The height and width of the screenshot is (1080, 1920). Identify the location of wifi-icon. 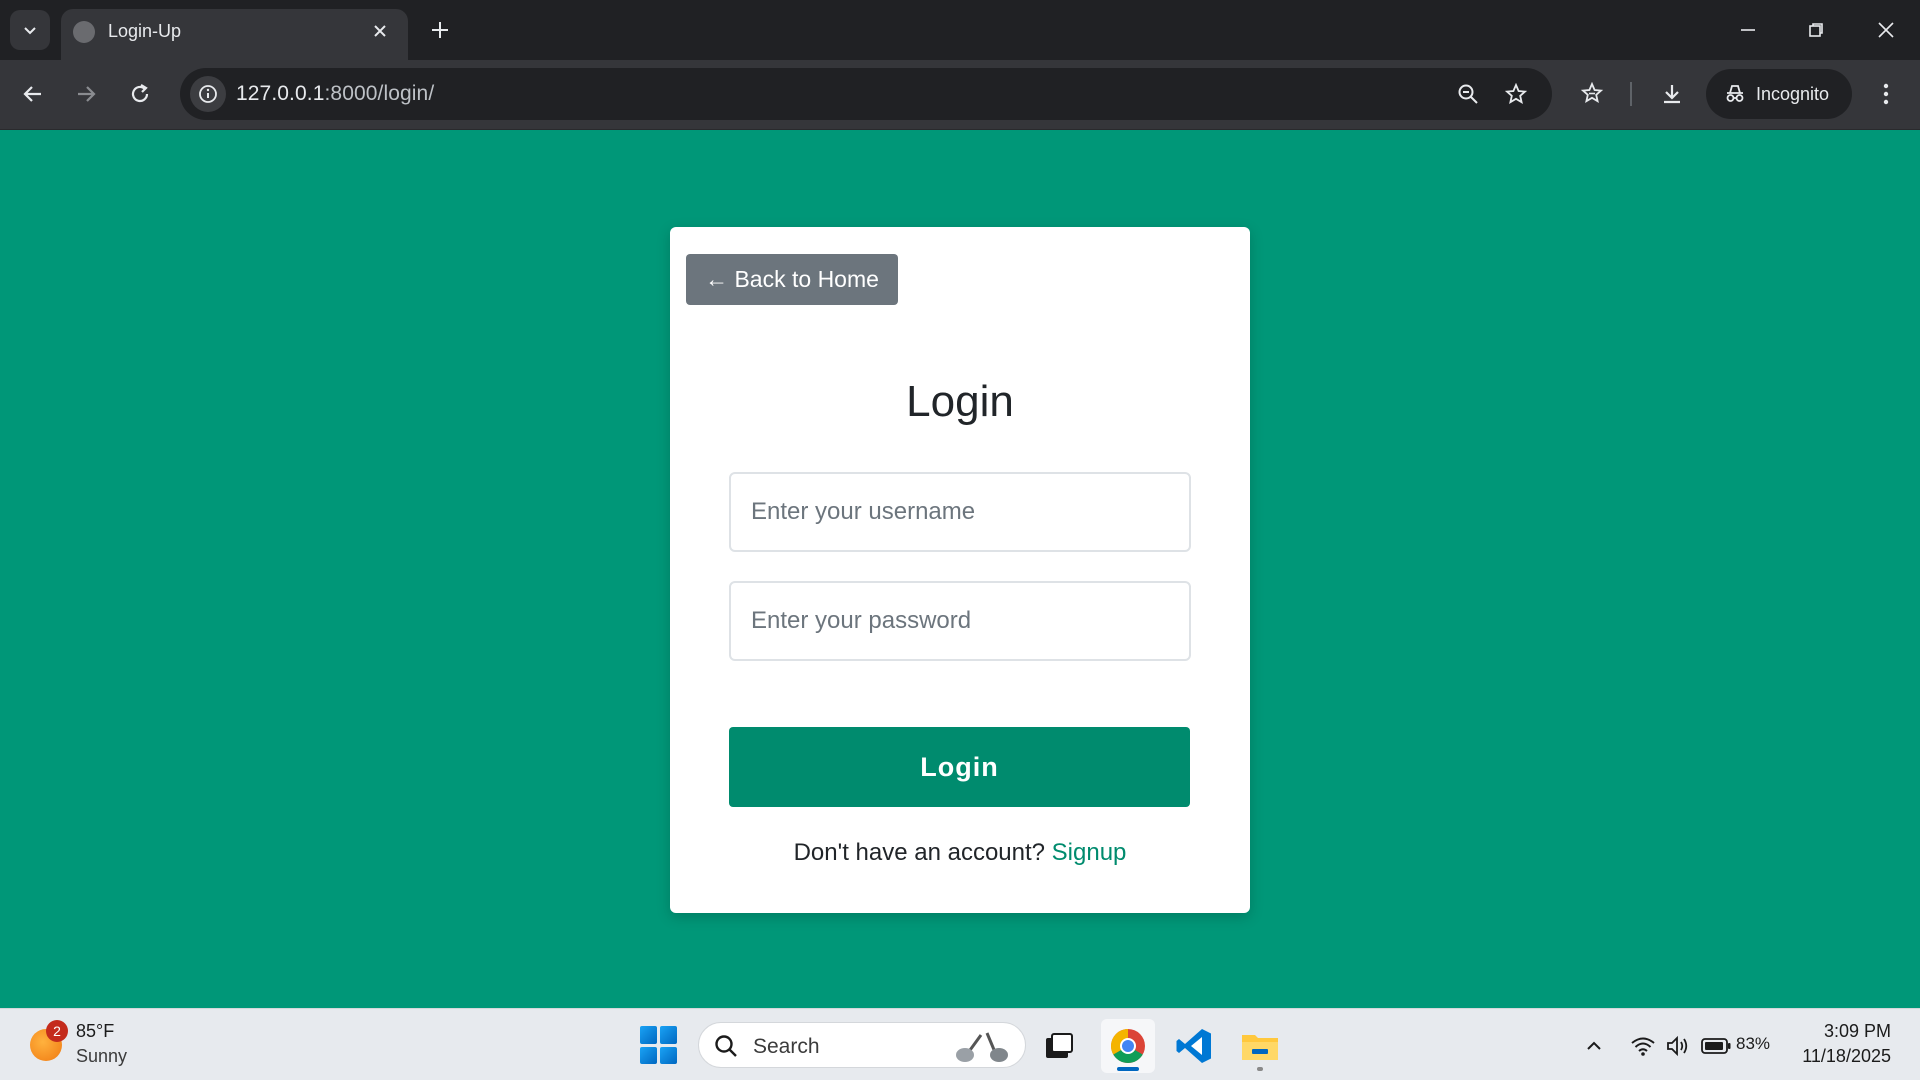
(1643, 1046).